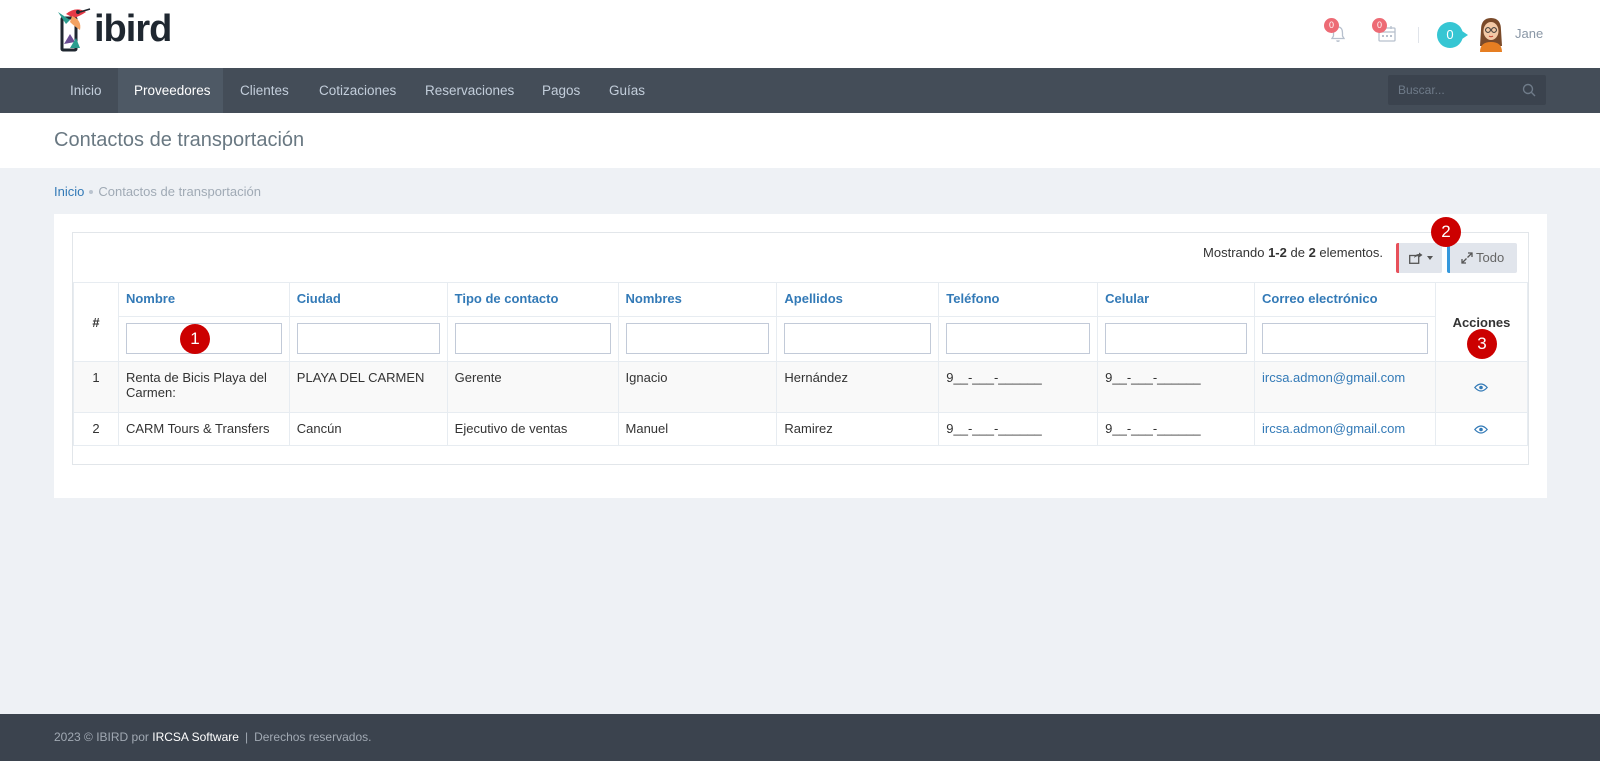  Describe the element at coordinates (1491, 34) in the screenshot. I see `user-avatar` at that location.